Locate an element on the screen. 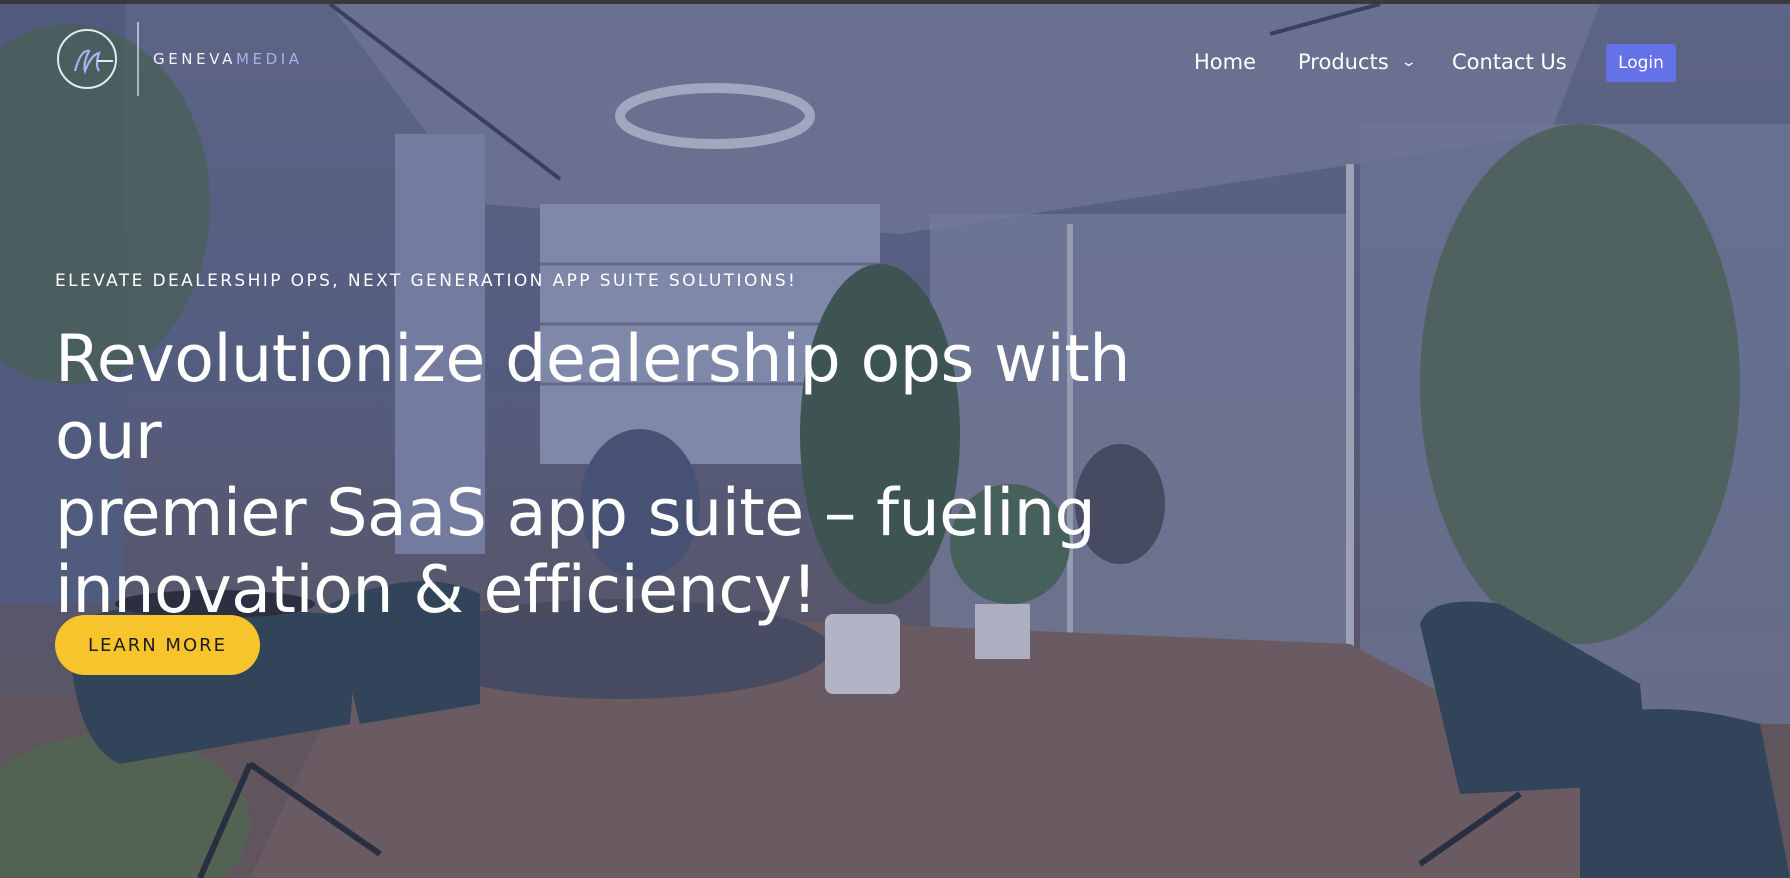 This screenshot has width=1790, height=878. nav-link-contact: Contact Us is located at coordinates (1509, 62).